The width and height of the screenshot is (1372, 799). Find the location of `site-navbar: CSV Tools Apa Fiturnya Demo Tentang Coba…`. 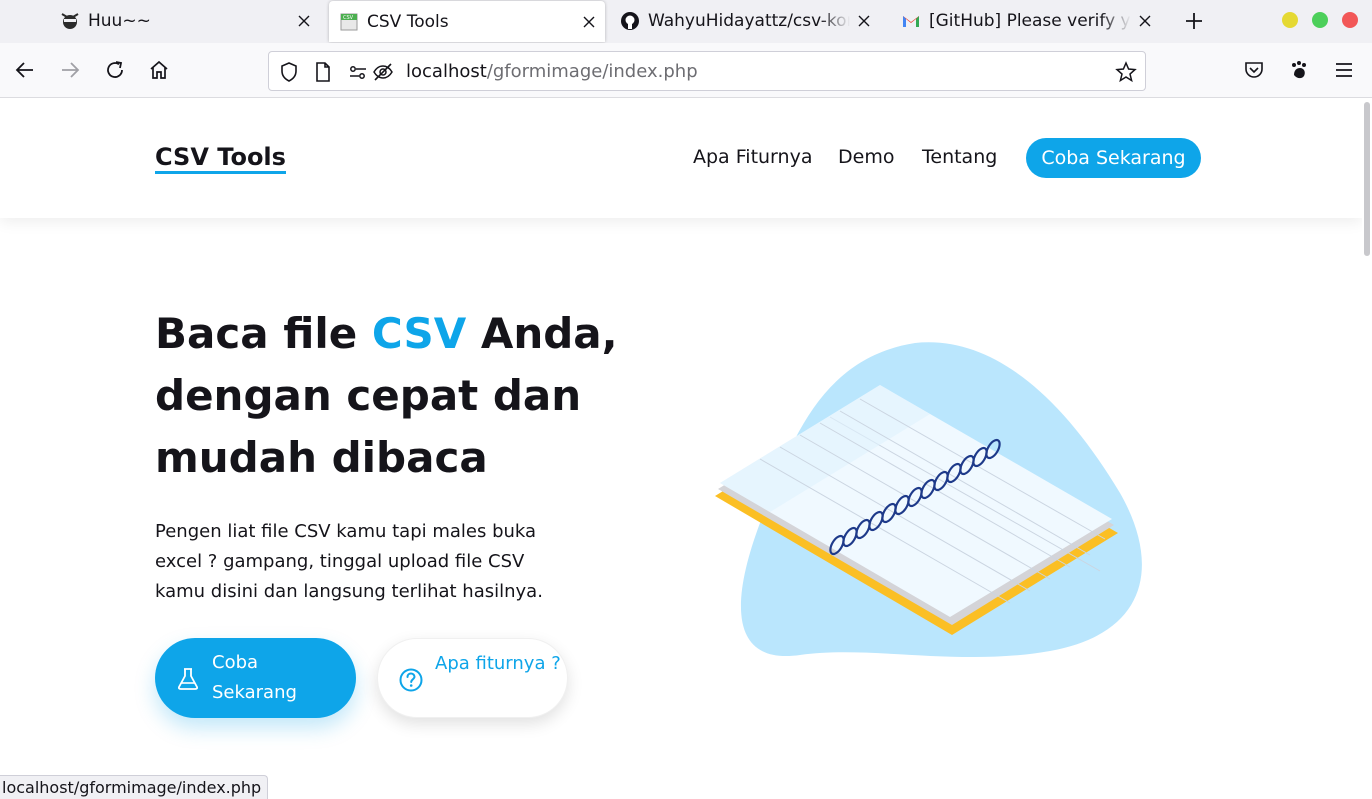

site-navbar: CSV Tools Apa Fiturnya Demo Tentang Coba… is located at coordinates (681, 158).